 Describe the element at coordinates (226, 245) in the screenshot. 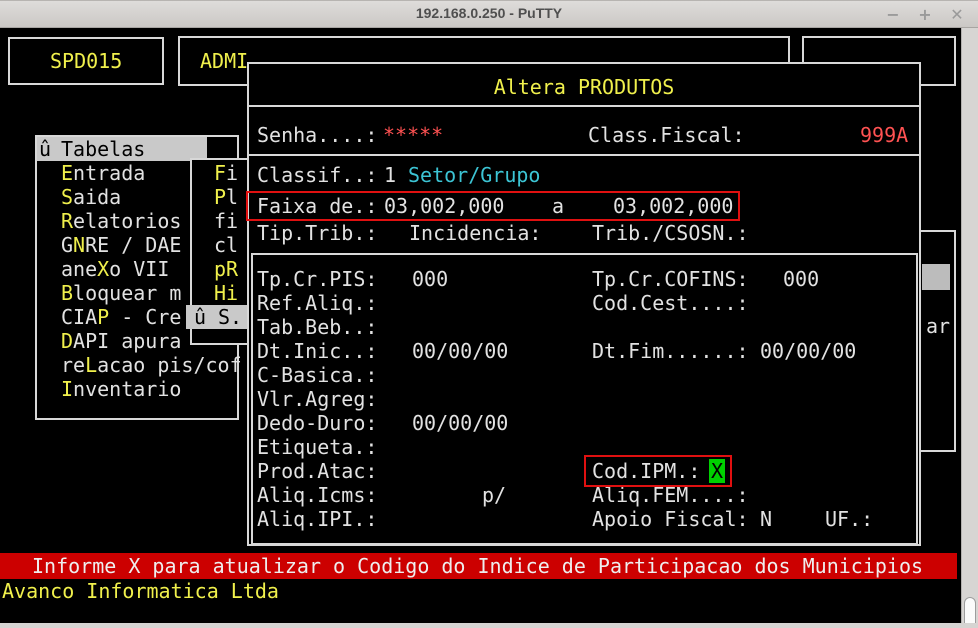

I see `submenu-item-cl: cl` at that location.